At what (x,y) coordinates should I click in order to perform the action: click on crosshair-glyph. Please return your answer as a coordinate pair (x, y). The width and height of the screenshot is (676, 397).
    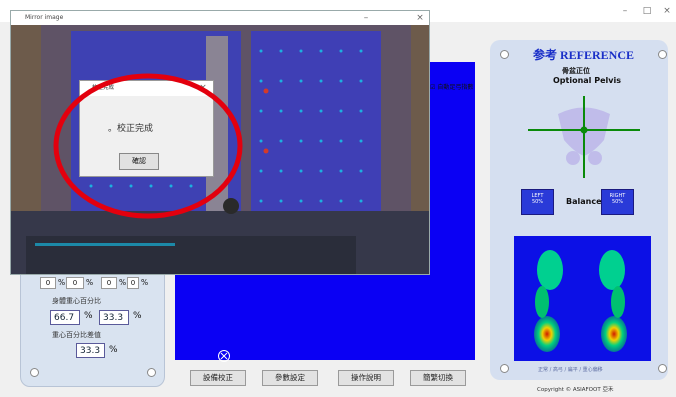
    Looking at the image, I should click on (224, 356).